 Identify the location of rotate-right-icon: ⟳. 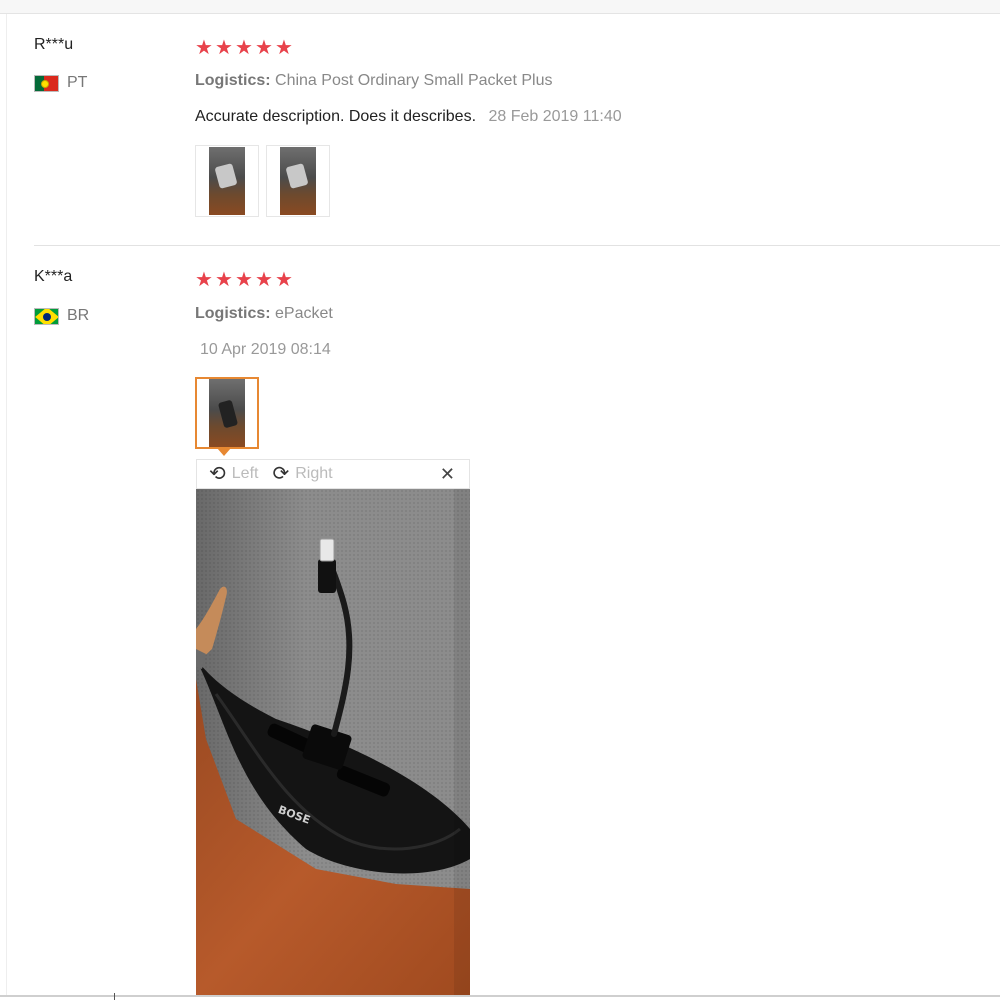
(281, 474).